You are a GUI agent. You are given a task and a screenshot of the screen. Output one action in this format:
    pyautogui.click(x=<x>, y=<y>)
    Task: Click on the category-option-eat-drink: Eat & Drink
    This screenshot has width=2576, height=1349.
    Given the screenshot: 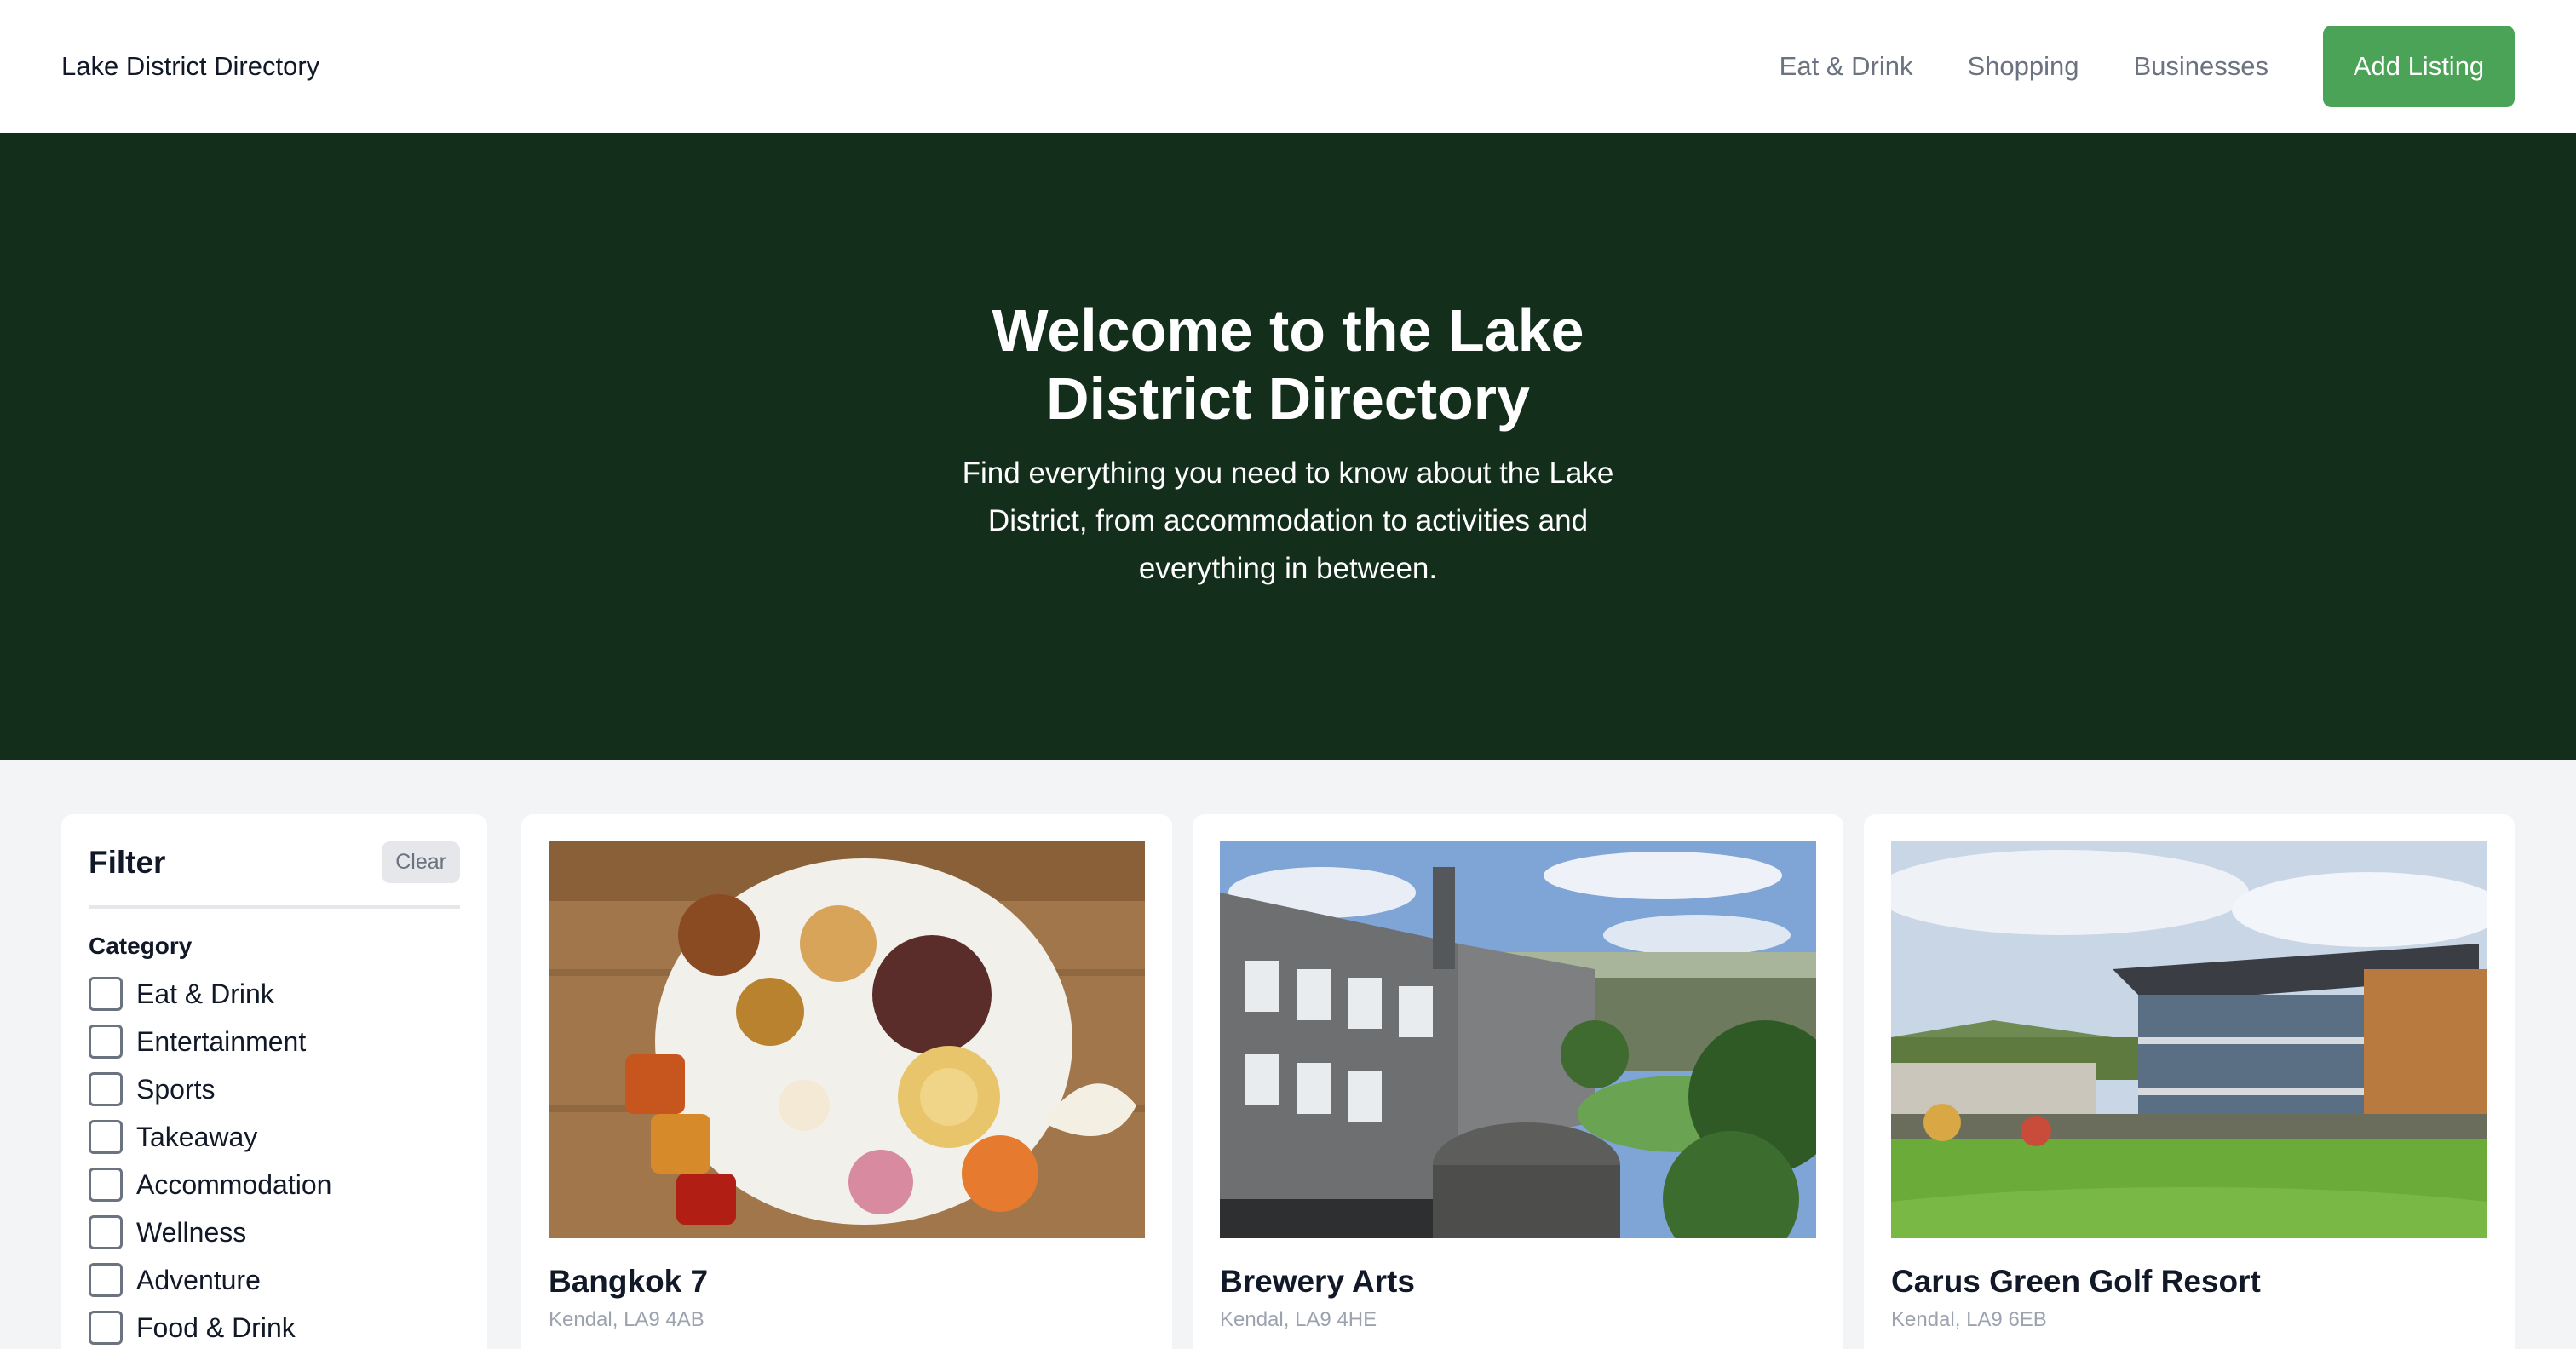 What is the action you would take?
    pyautogui.click(x=274, y=994)
    